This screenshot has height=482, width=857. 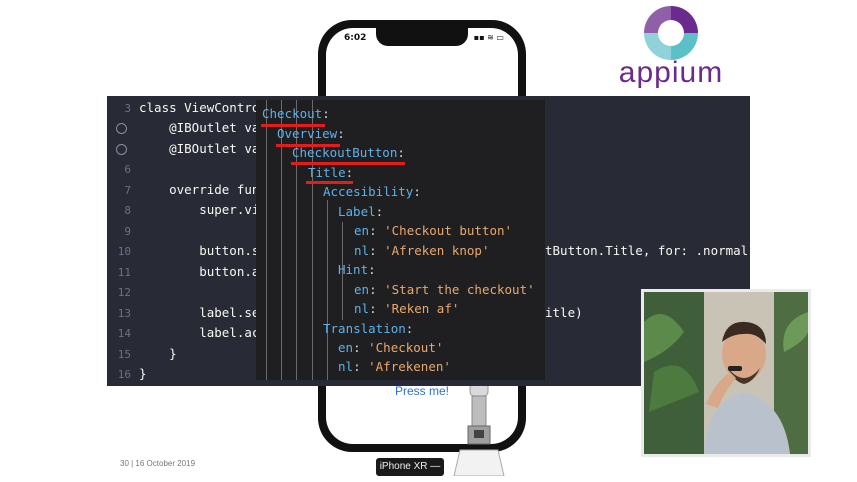 I want to click on yaml-line: nl: 'Reken af', so click(x=407, y=308).